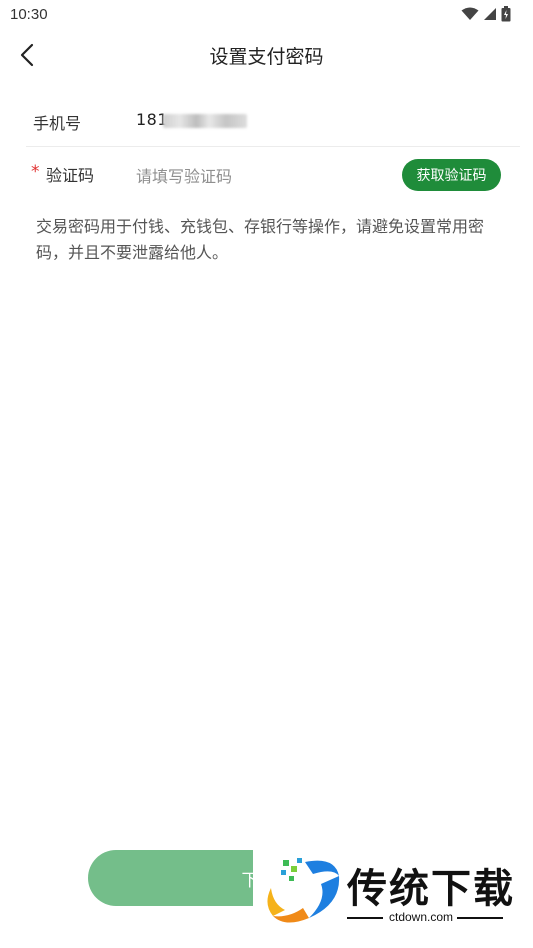 The image size is (533, 948). What do you see at coordinates (480, 918) in the screenshot?
I see `watermark-divider-right` at bounding box center [480, 918].